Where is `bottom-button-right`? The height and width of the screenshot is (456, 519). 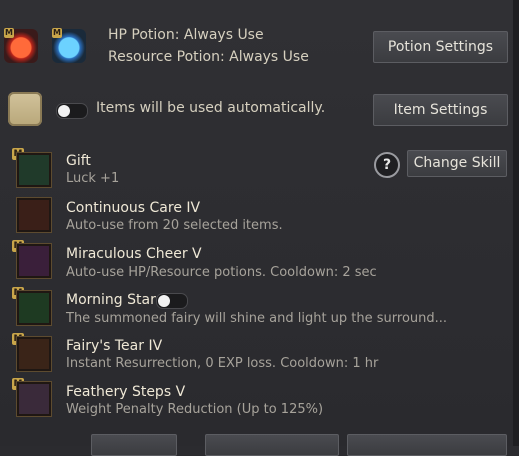
bottom-button-right is located at coordinates (427, 445).